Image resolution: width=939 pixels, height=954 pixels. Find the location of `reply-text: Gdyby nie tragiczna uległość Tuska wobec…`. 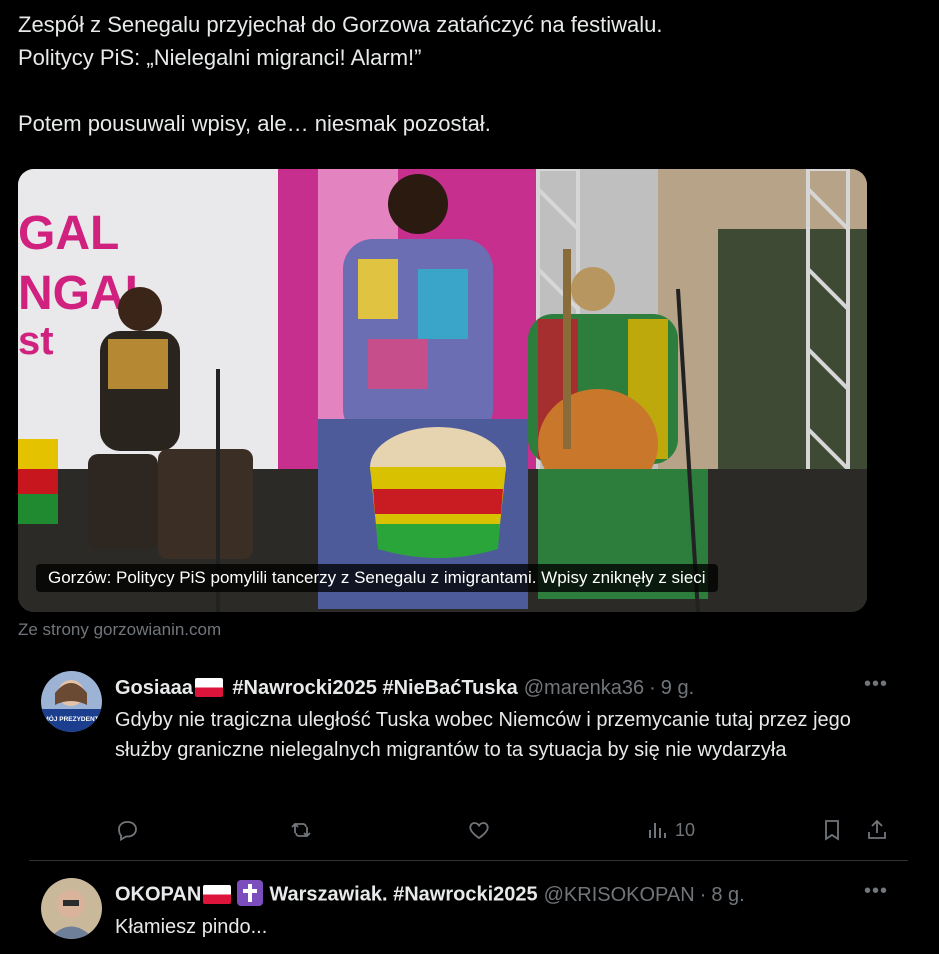

reply-text: Gdyby nie tragiczna uległość Tuska wobec… is located at coordinates (483, 735).